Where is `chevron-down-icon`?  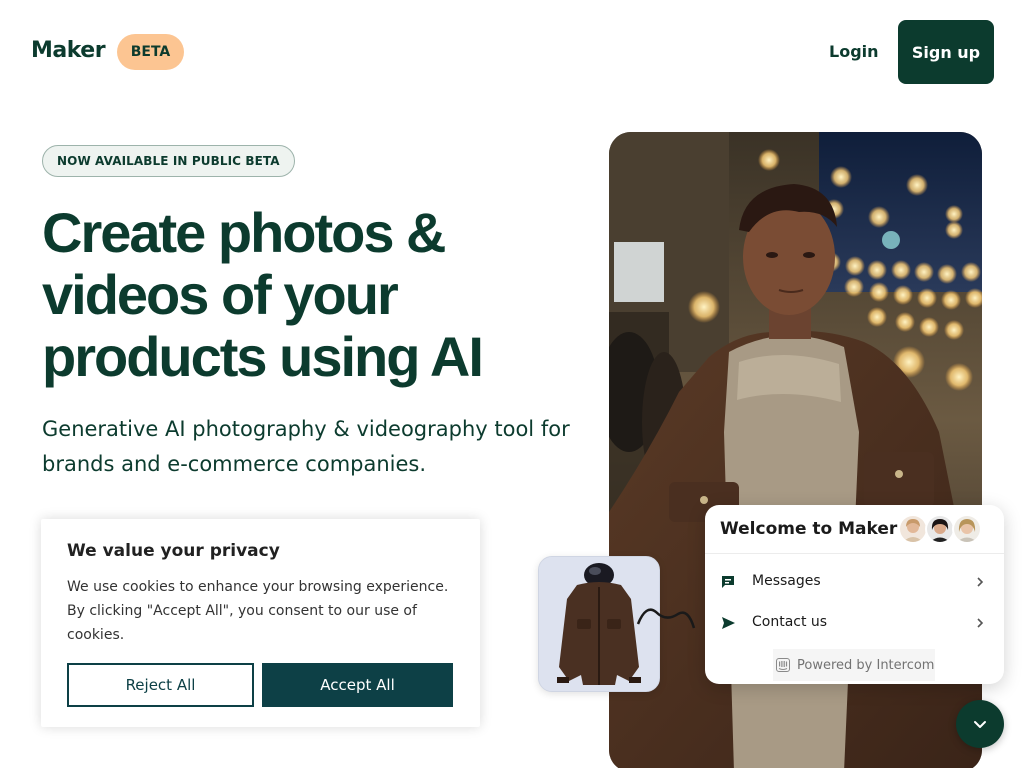
chevron-down-icon is located at coordinates (980, 724).